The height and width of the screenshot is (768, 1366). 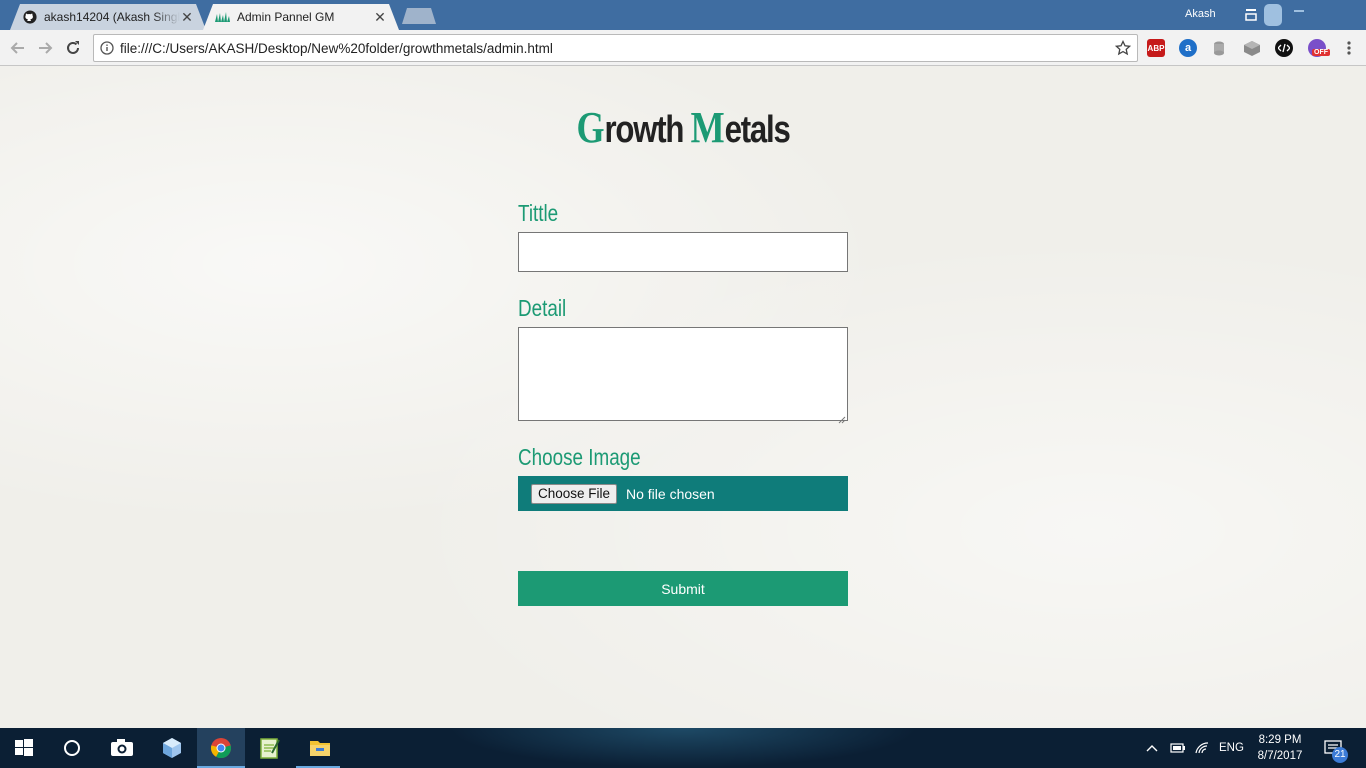 I want to click on title-rowth: rowth, so click(x=647, y=130).